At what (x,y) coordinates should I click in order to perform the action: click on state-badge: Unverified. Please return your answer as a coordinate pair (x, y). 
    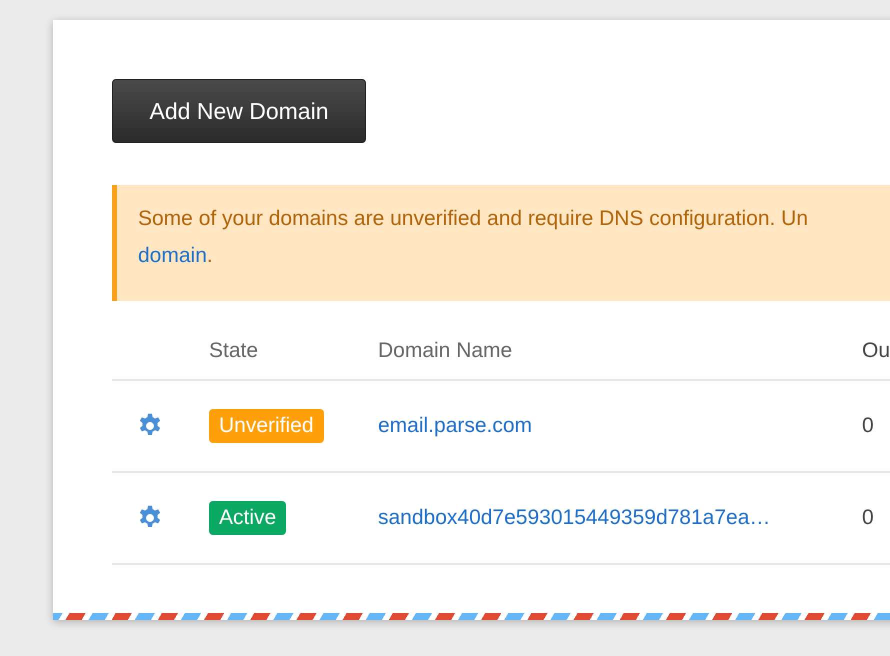
    Looking at the image, I should click on (266, 426).